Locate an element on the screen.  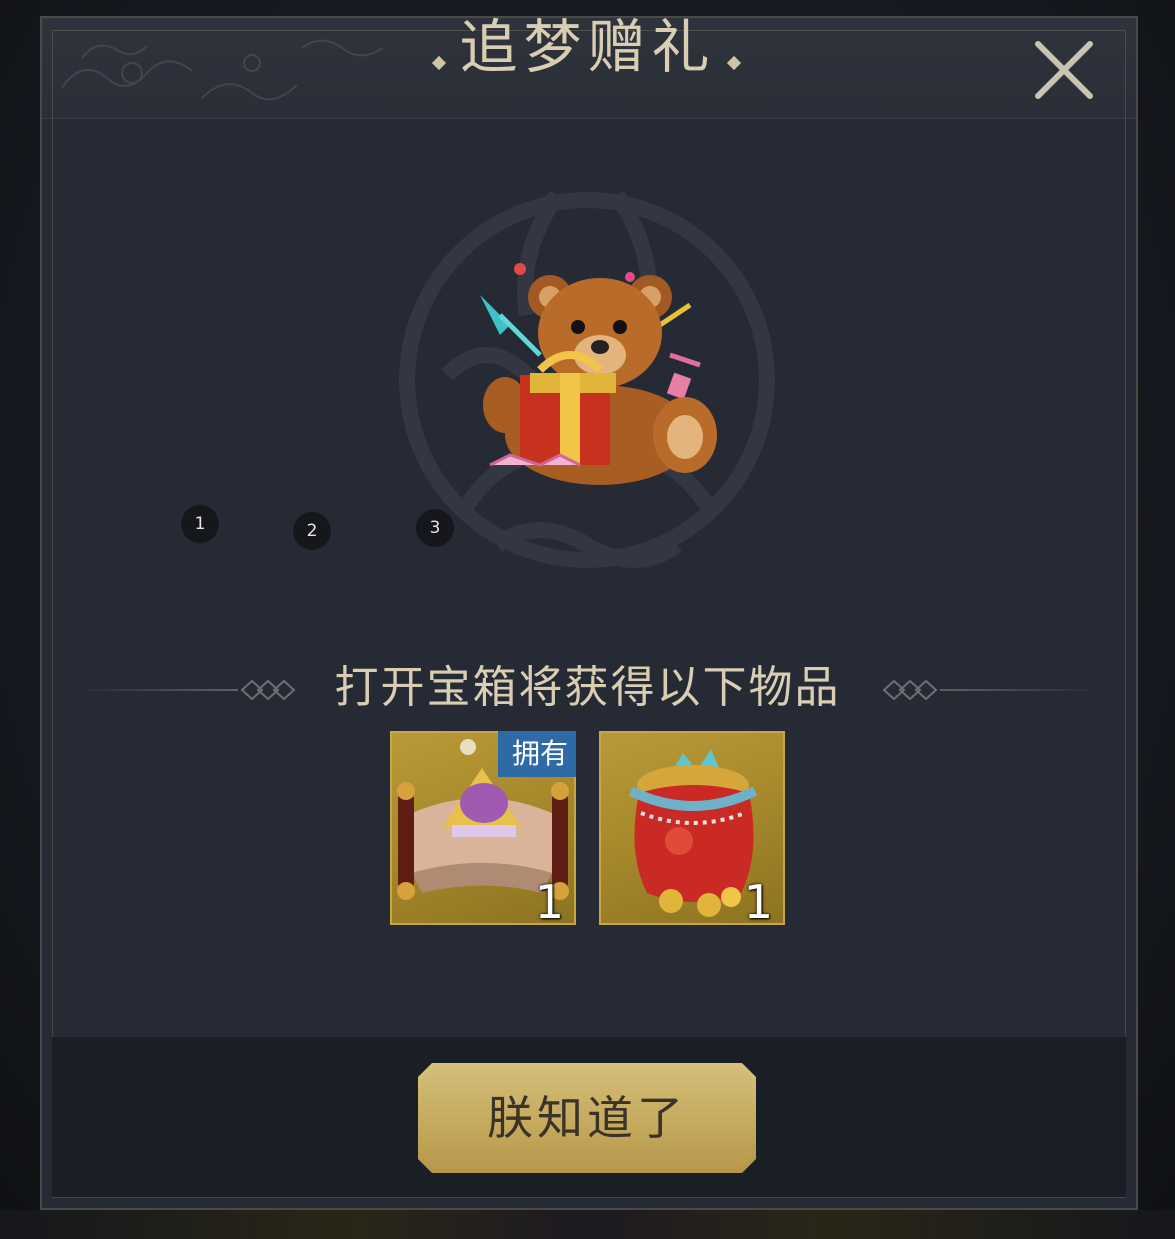
step-marker-2: 2 is located at coordinates (312, 531).